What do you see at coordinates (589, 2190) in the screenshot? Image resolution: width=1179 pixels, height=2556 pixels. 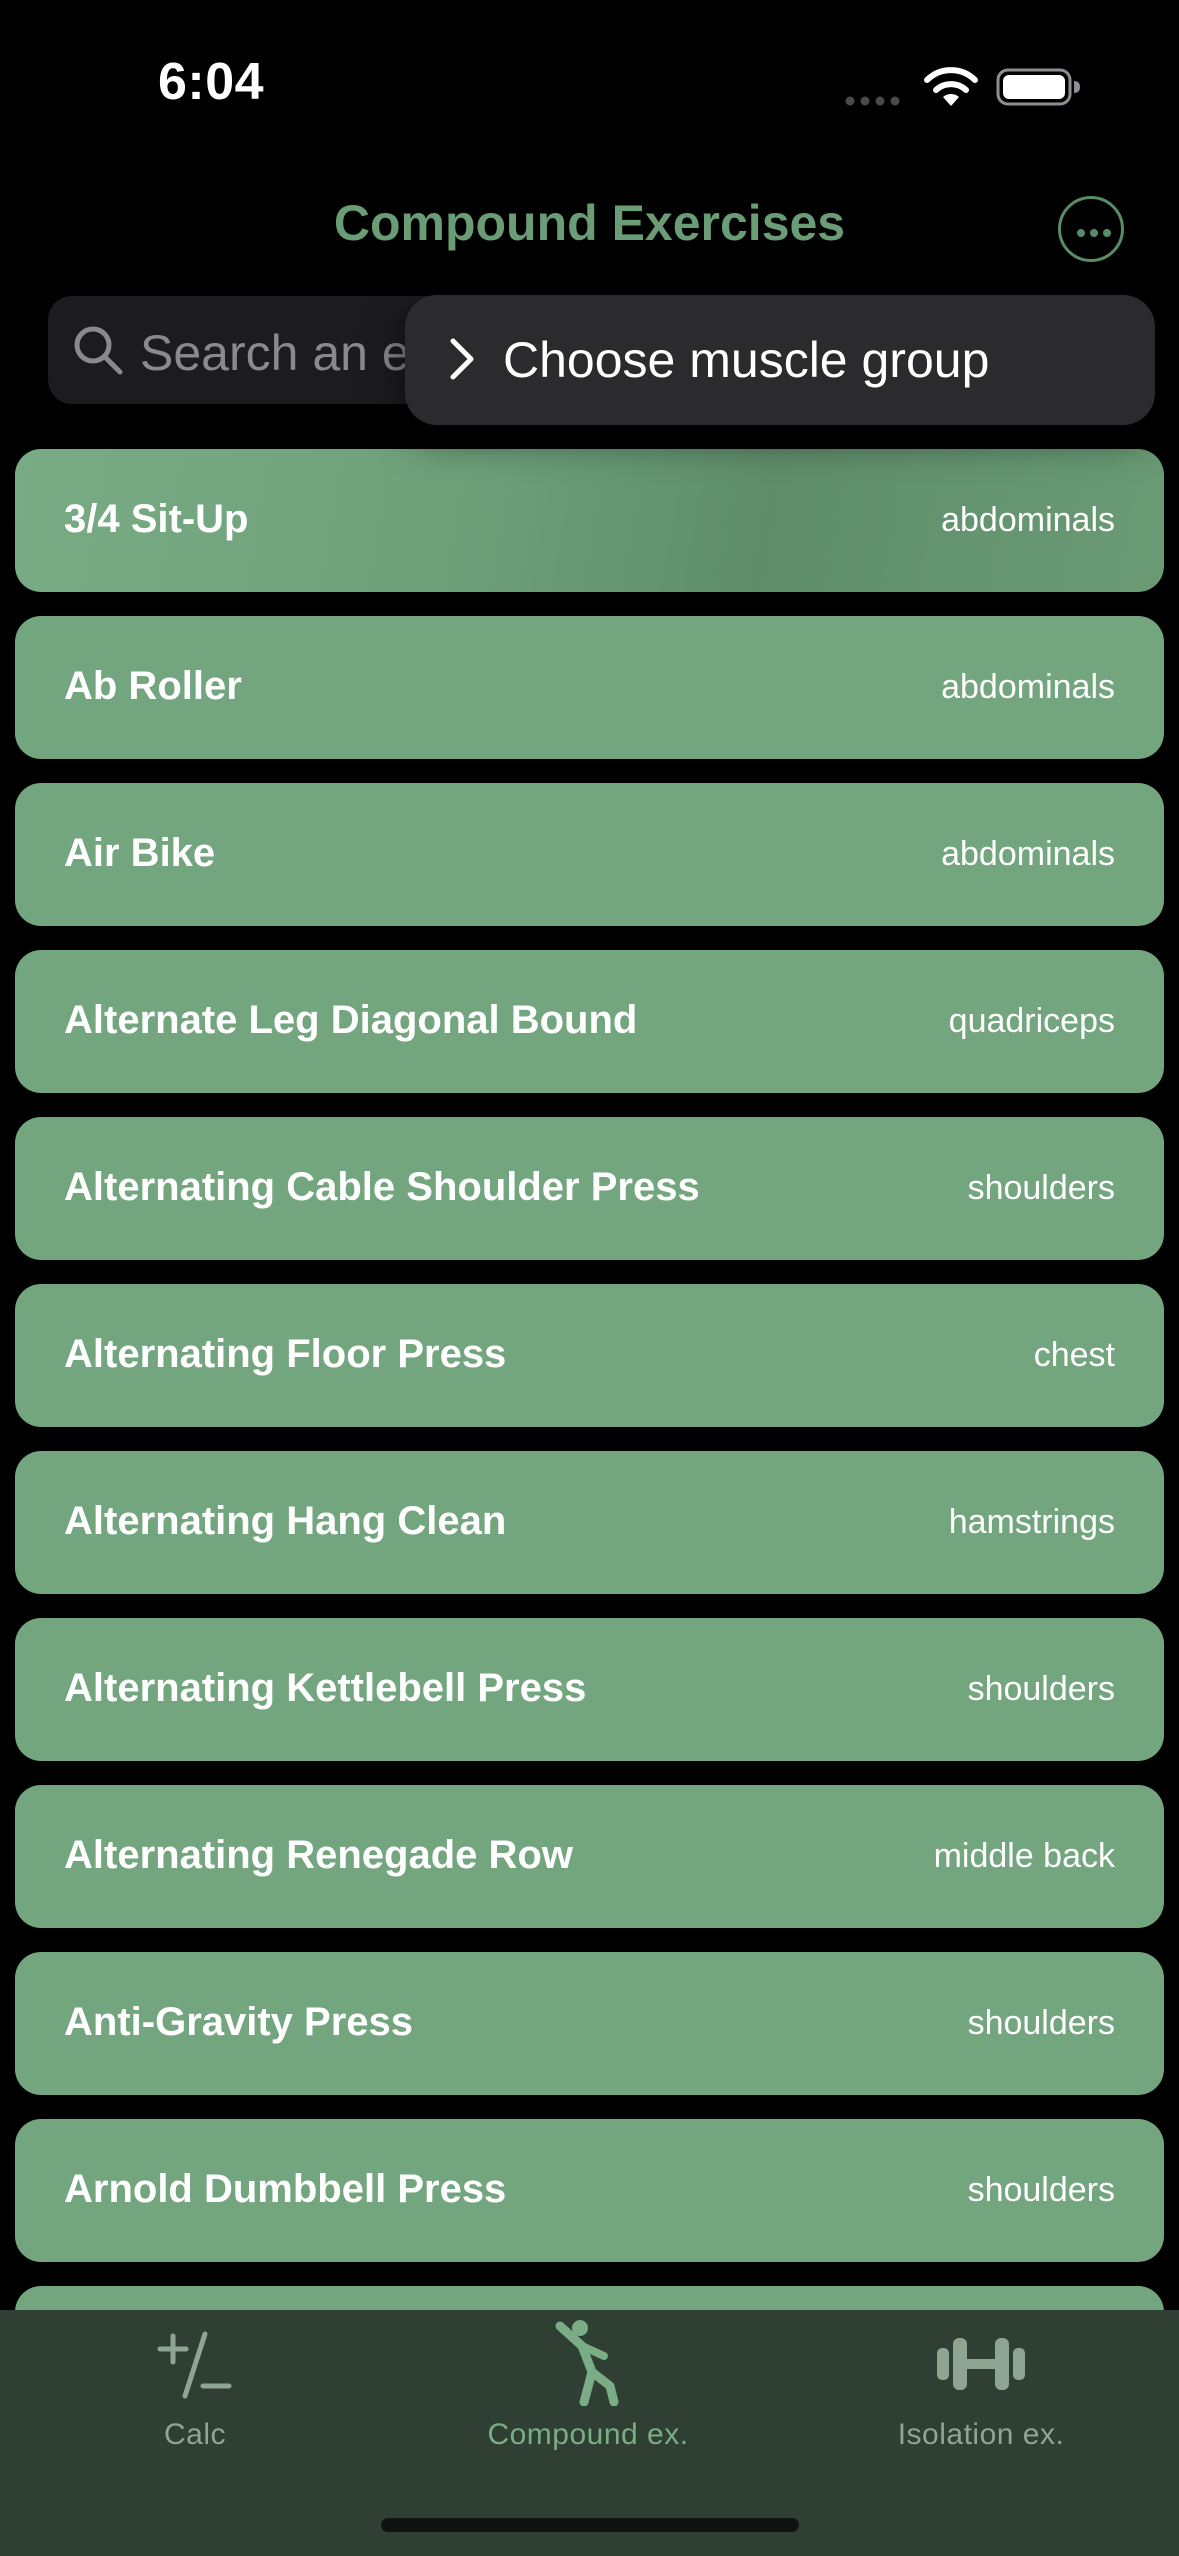 I see `exercise-row: Arnold Dumbbell Press shoulders` at bounding box center [589, 2190].